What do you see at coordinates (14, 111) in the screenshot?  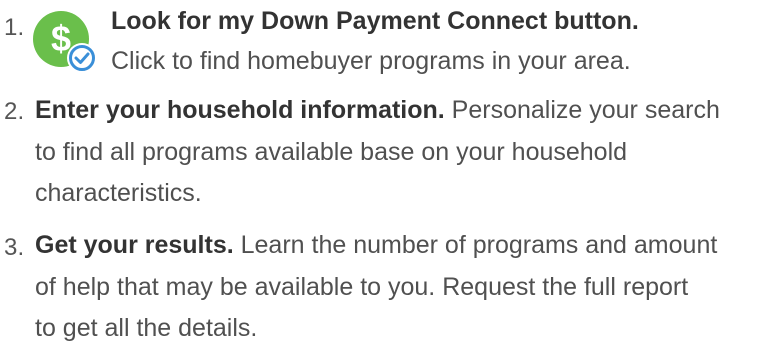 I see `step-2-number: 2.` at bounding box center [14, 111].